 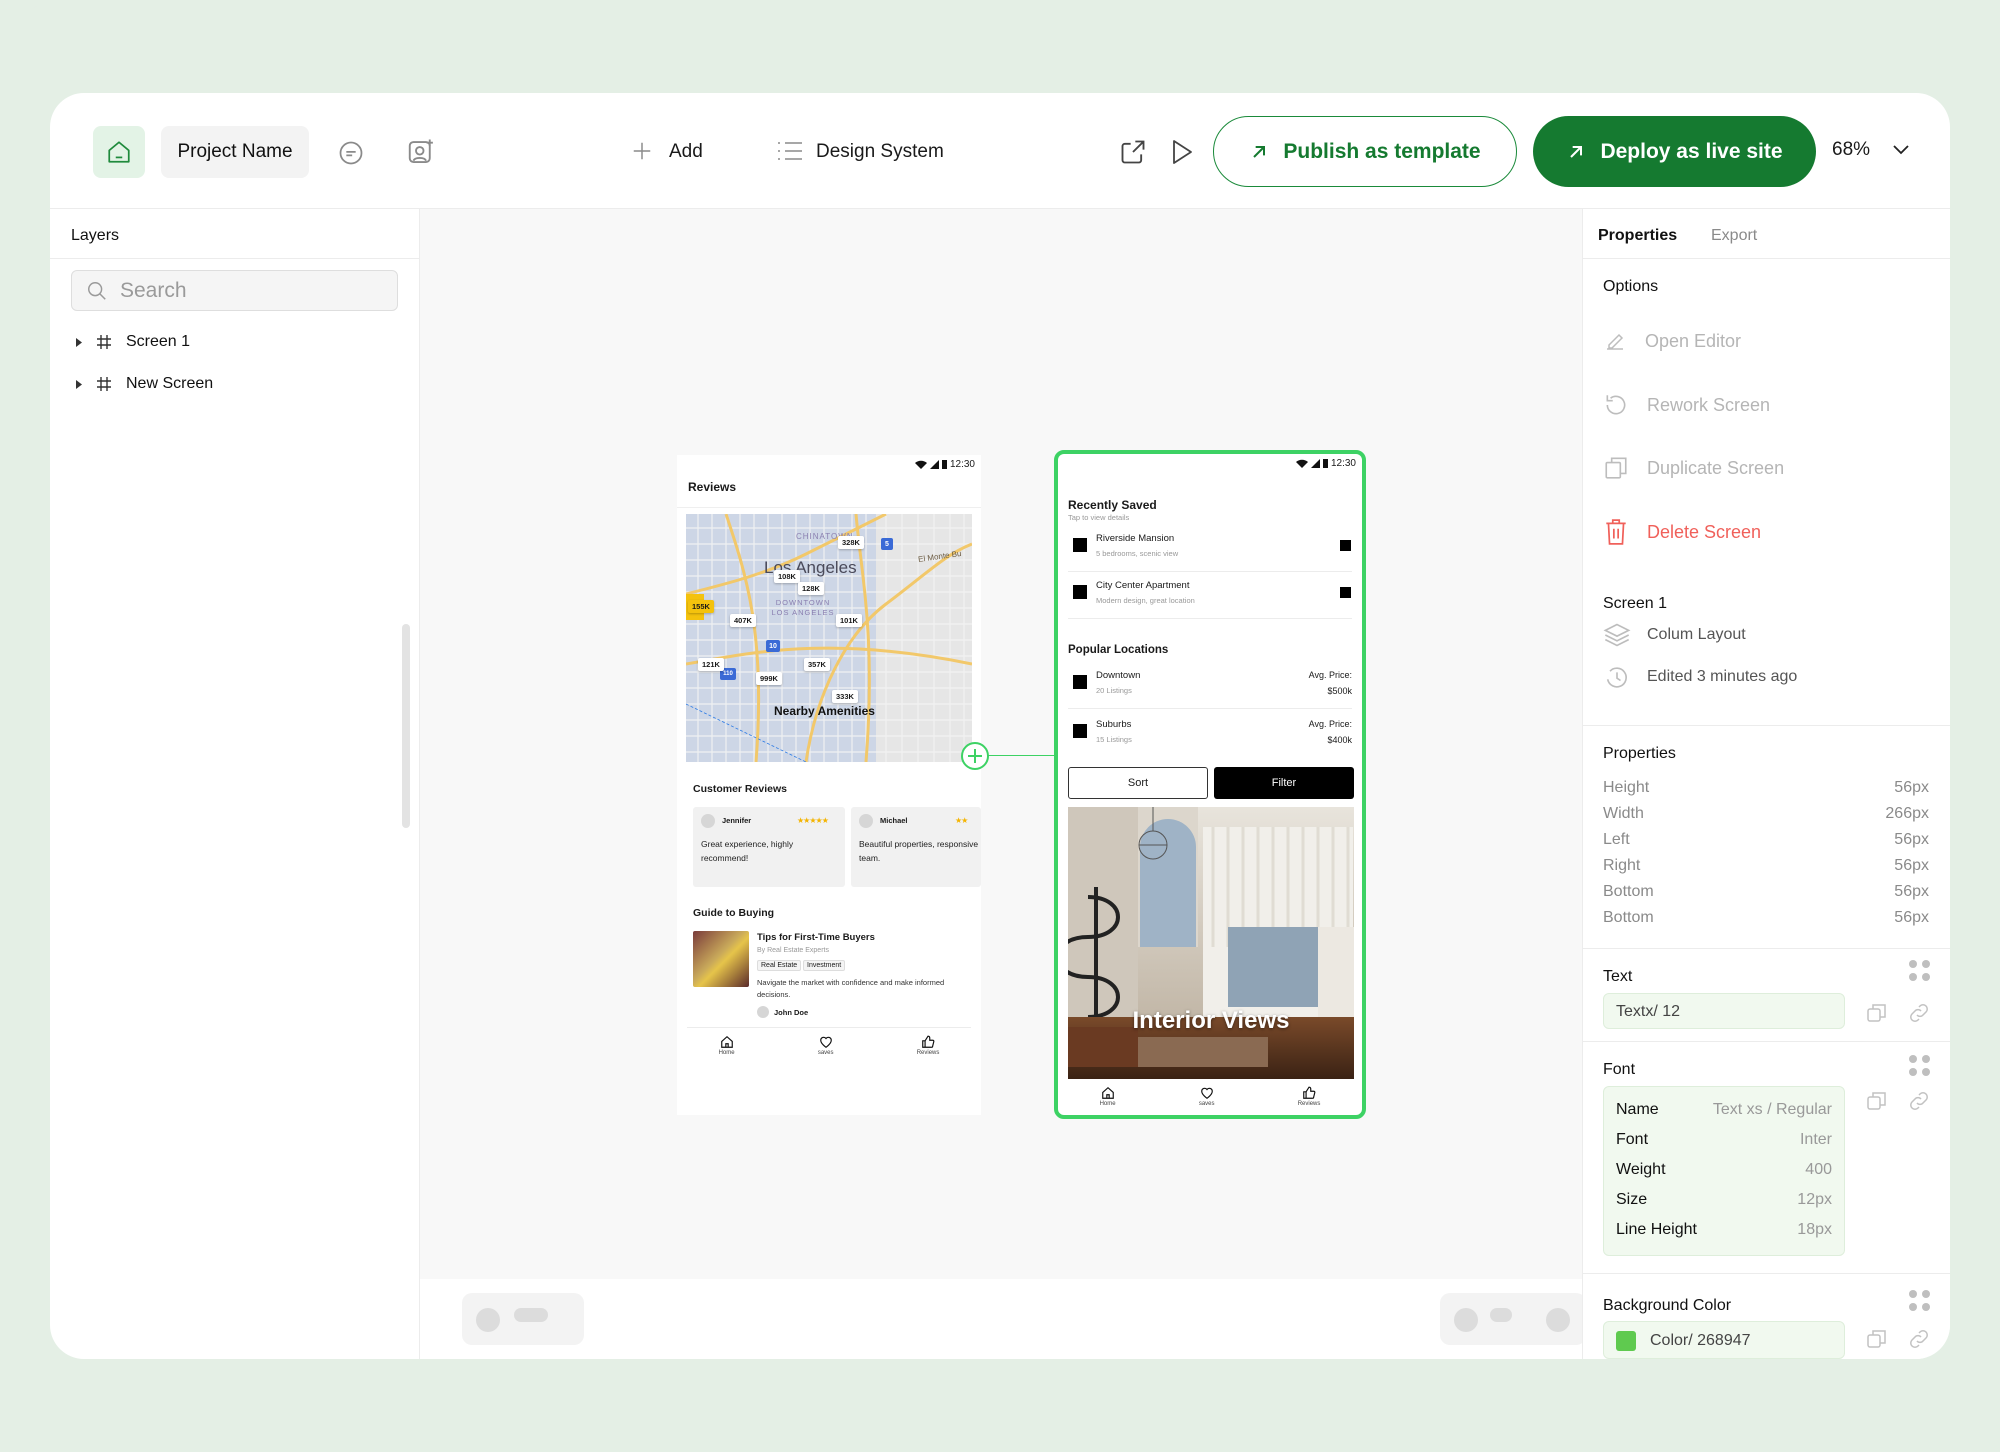 I want to click on saved-name: Riverside Mansion, so click(x=1135, y=538).